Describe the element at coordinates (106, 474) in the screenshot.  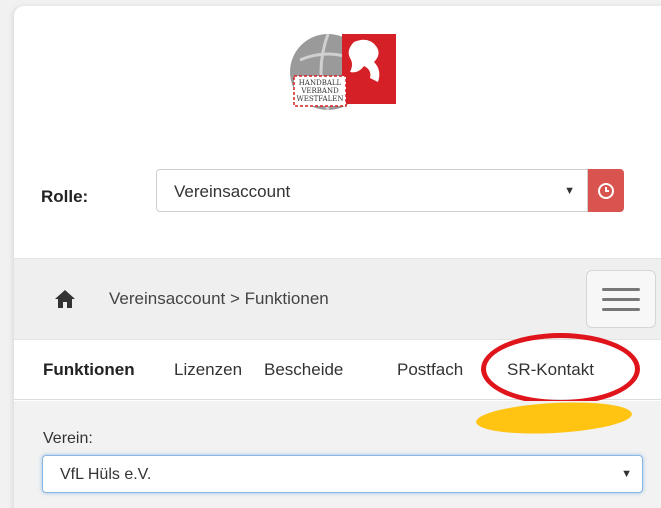
I see `verein-select-value: VfL Hüls e.V.` at that location.